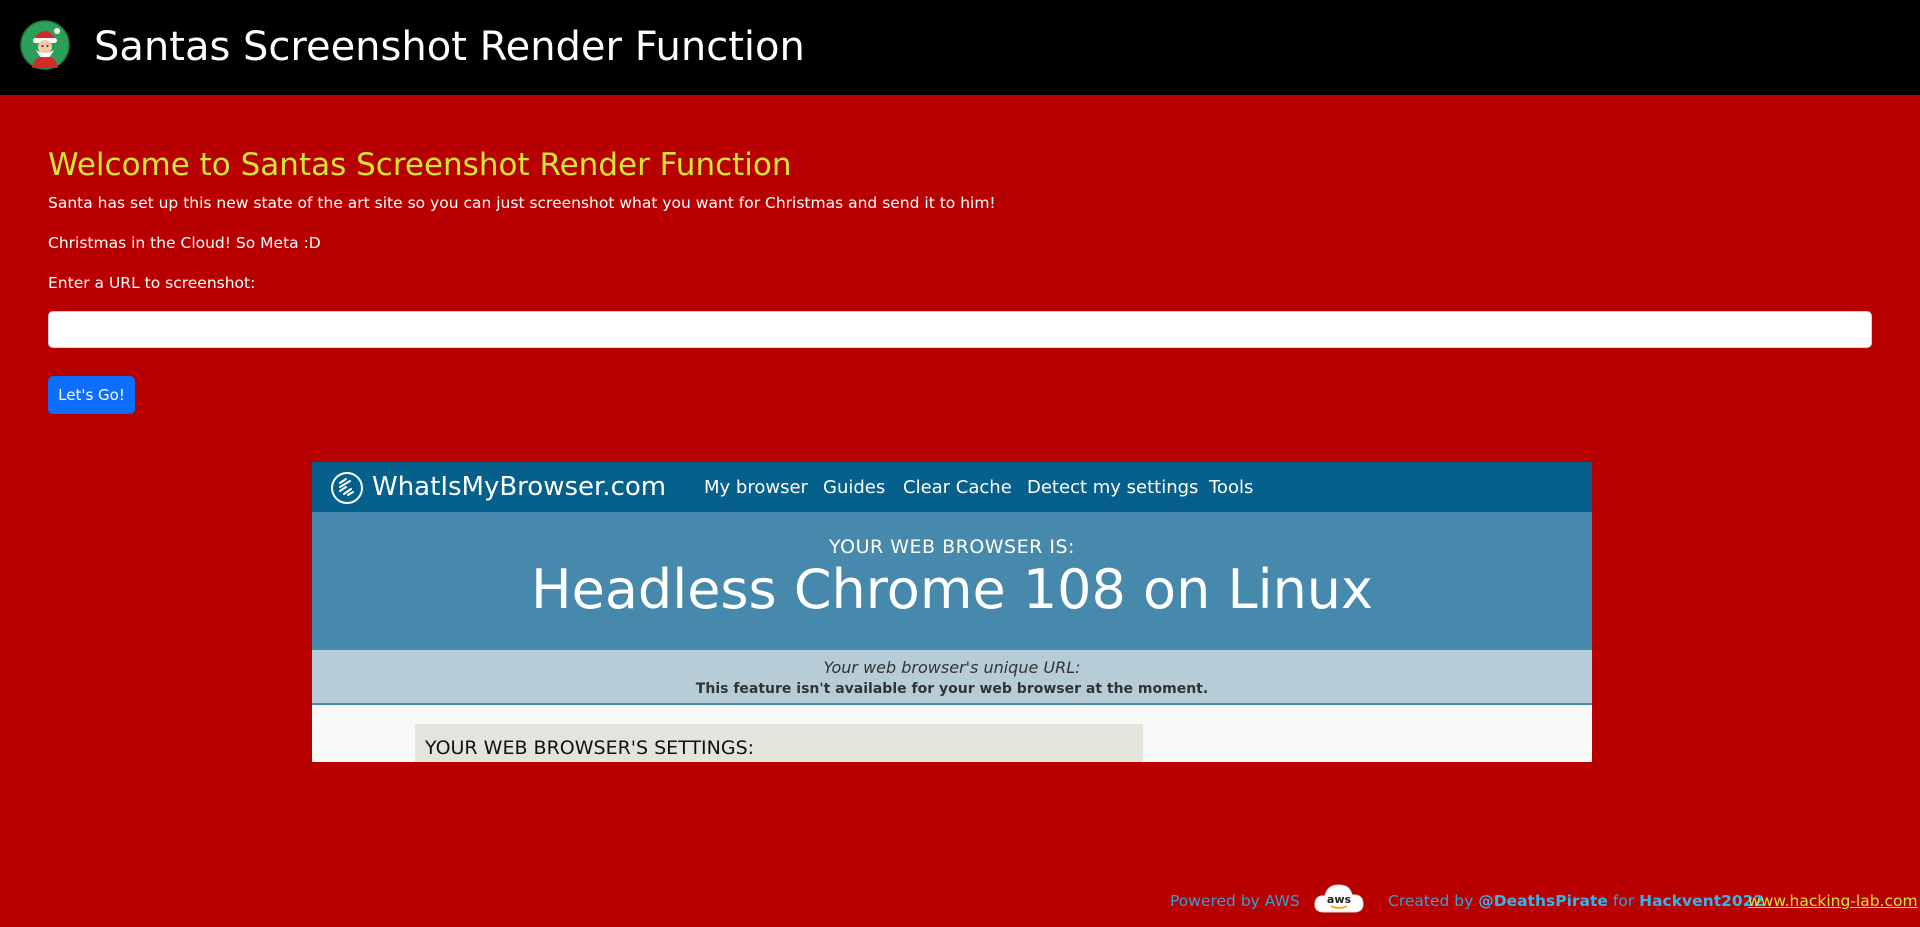  Describe the element at coordinates (854, 487) in the screenshot. I see `preview-menu-guides: Guides` at that location.